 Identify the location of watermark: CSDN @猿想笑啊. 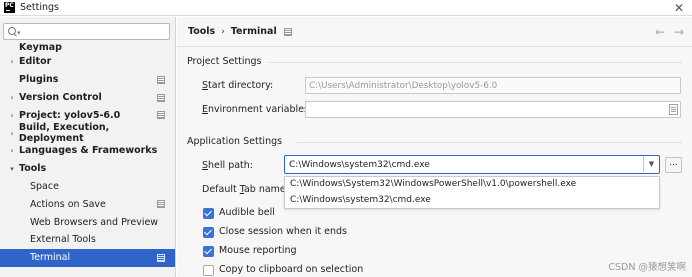
(647, 267).